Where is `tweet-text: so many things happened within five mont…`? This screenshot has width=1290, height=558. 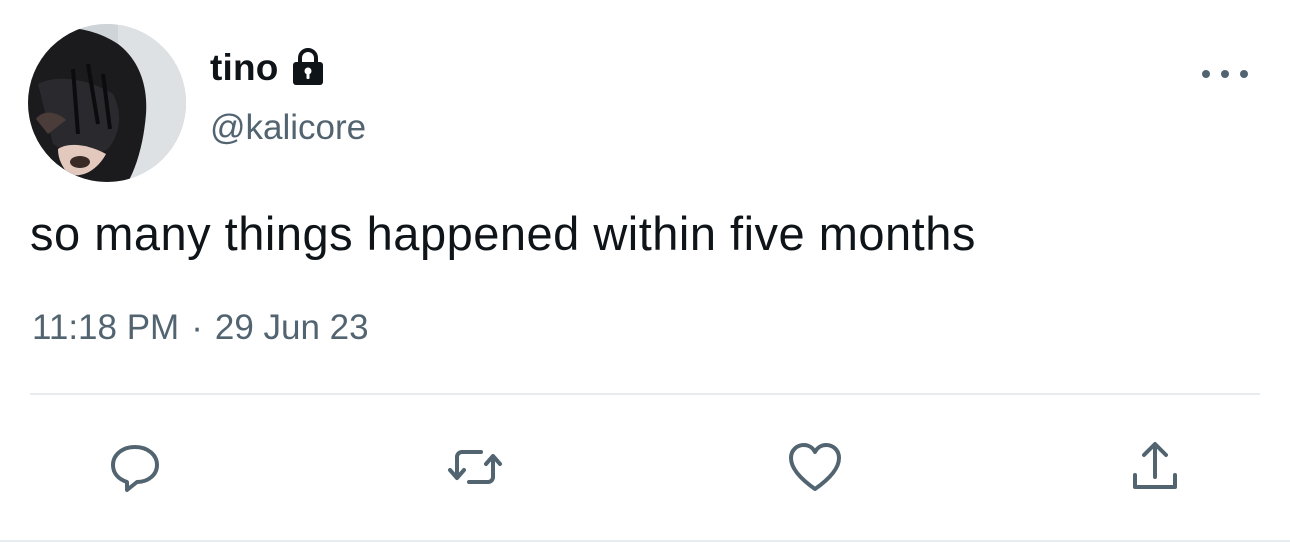 tweet-text: so many things happened within five mont… is located at coordinates (503, 233).